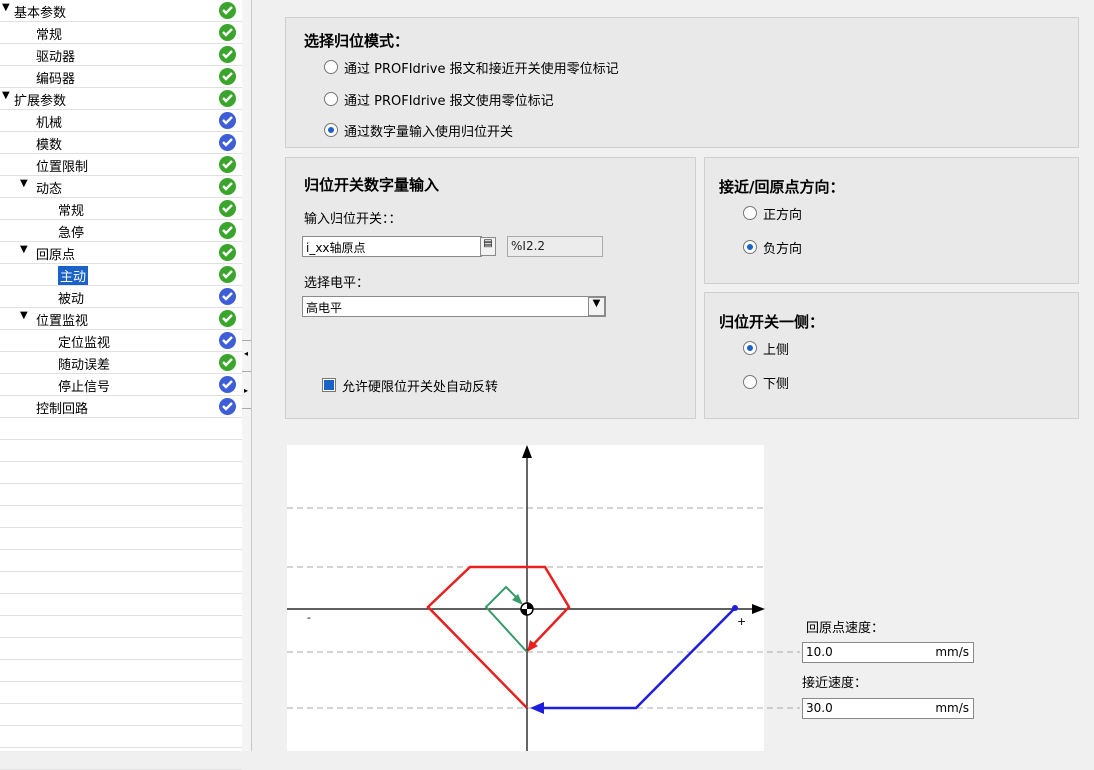 This screenshot has width=1094, height=770. I want to click on plus-label: +, so click(741, 621).